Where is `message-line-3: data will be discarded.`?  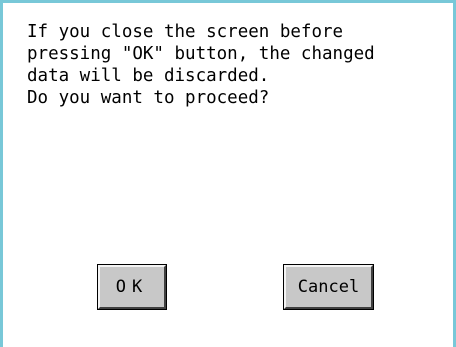
message-line-3: data will be discarded. is located at coordinates (148, 76).